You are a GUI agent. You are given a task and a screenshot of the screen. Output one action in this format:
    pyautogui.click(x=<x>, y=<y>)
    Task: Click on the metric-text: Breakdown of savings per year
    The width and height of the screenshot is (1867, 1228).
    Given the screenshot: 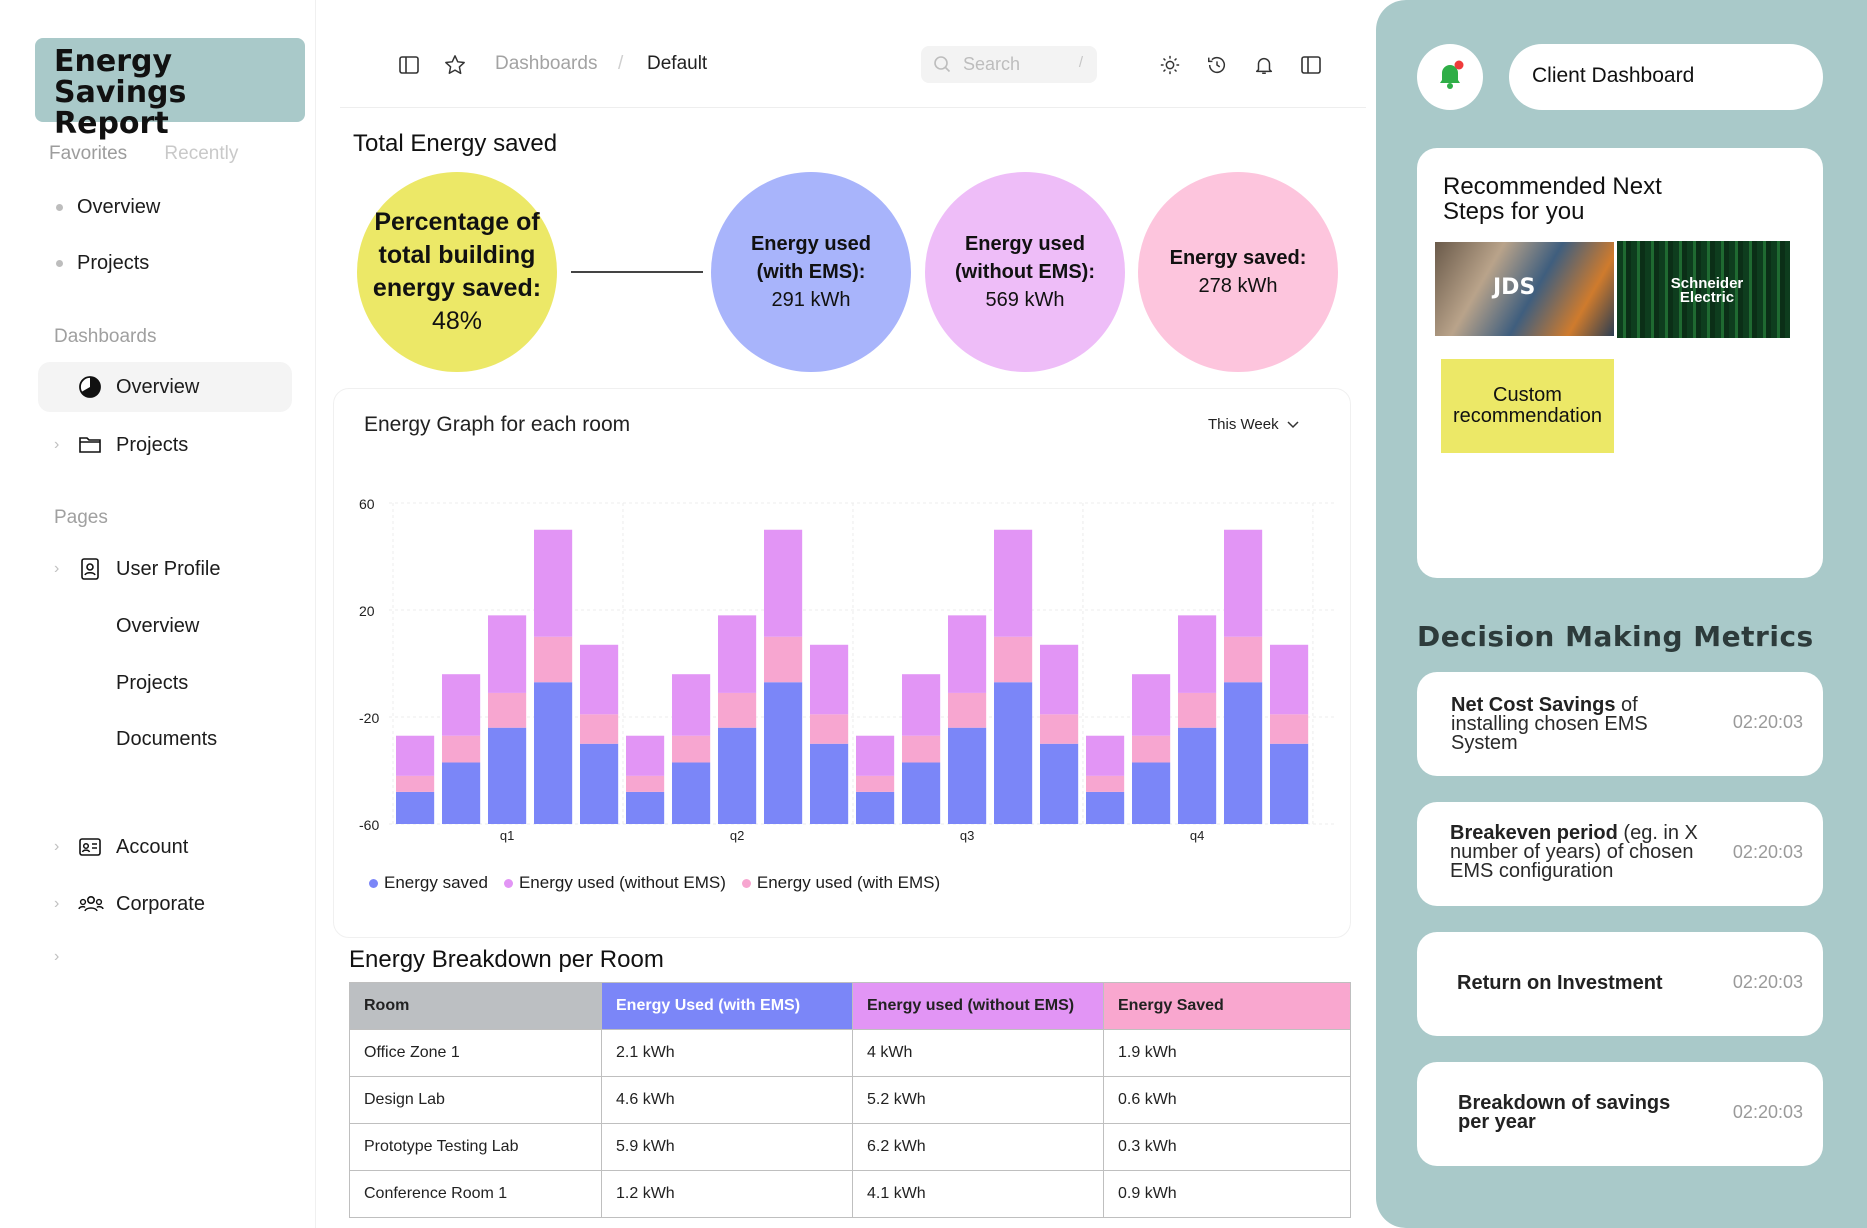 What is the action you would take?
    pyautogui.click(x=1573, y=1112)
    